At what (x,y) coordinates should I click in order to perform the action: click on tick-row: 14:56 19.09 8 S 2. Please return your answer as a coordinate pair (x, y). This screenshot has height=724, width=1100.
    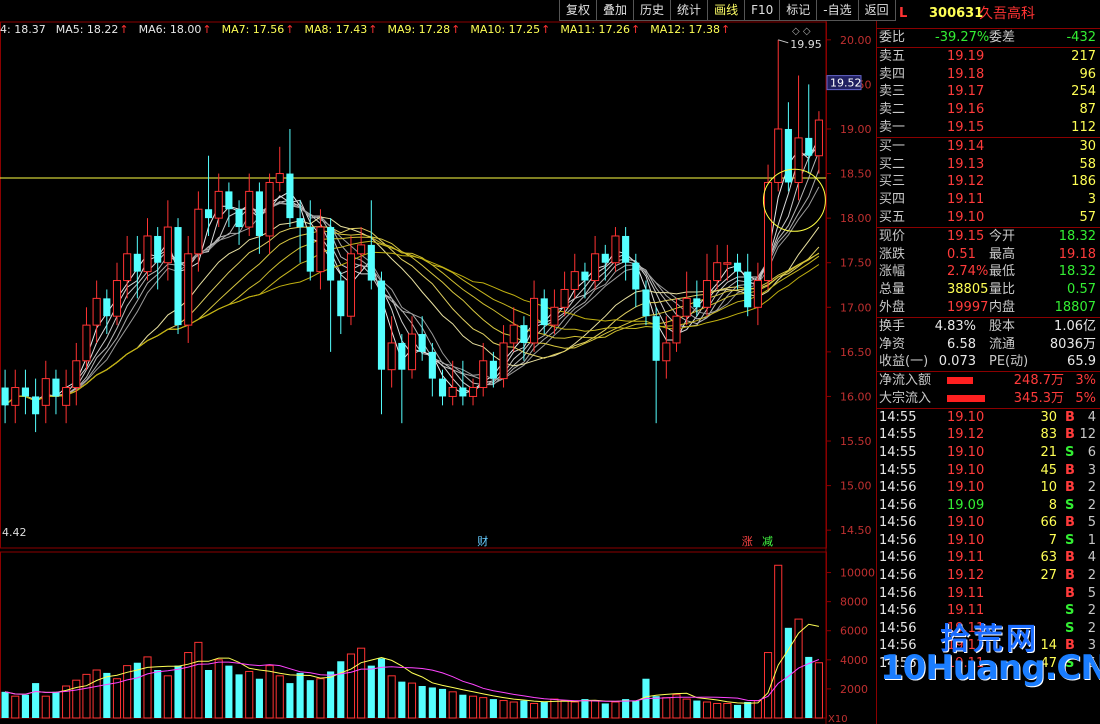
    Looking at the image, I should click on (988, 506).